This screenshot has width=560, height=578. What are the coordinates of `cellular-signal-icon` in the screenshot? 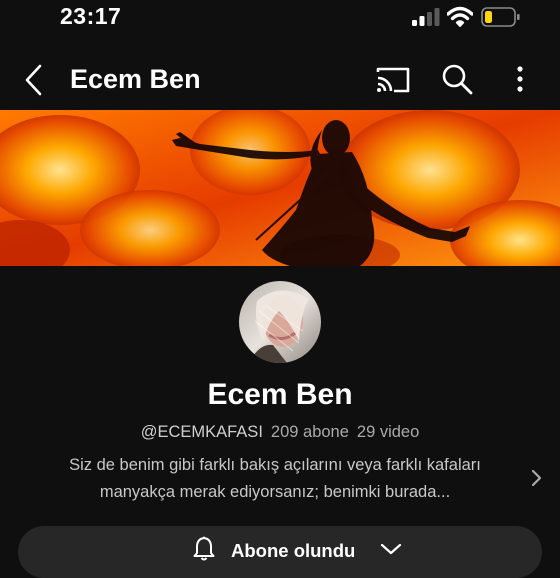 It's located at (426, 17).